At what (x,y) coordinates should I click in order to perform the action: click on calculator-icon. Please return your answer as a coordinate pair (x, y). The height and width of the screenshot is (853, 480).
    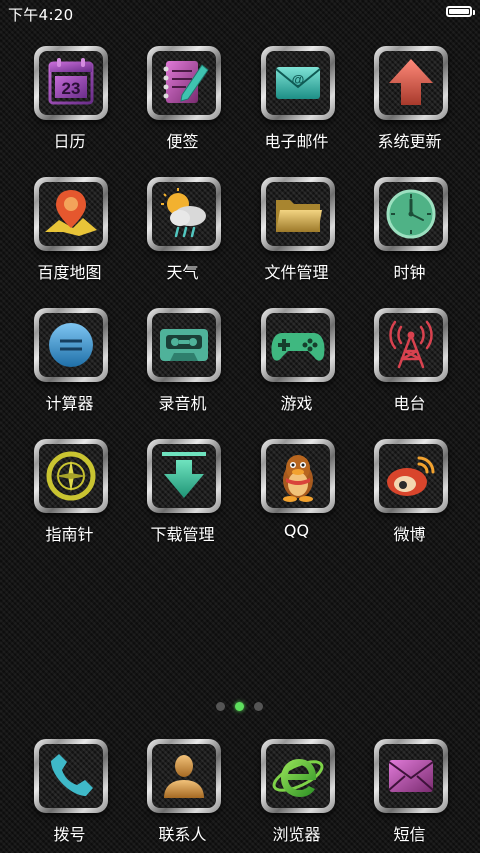
    Looking at the image, I should click on (71, 345).